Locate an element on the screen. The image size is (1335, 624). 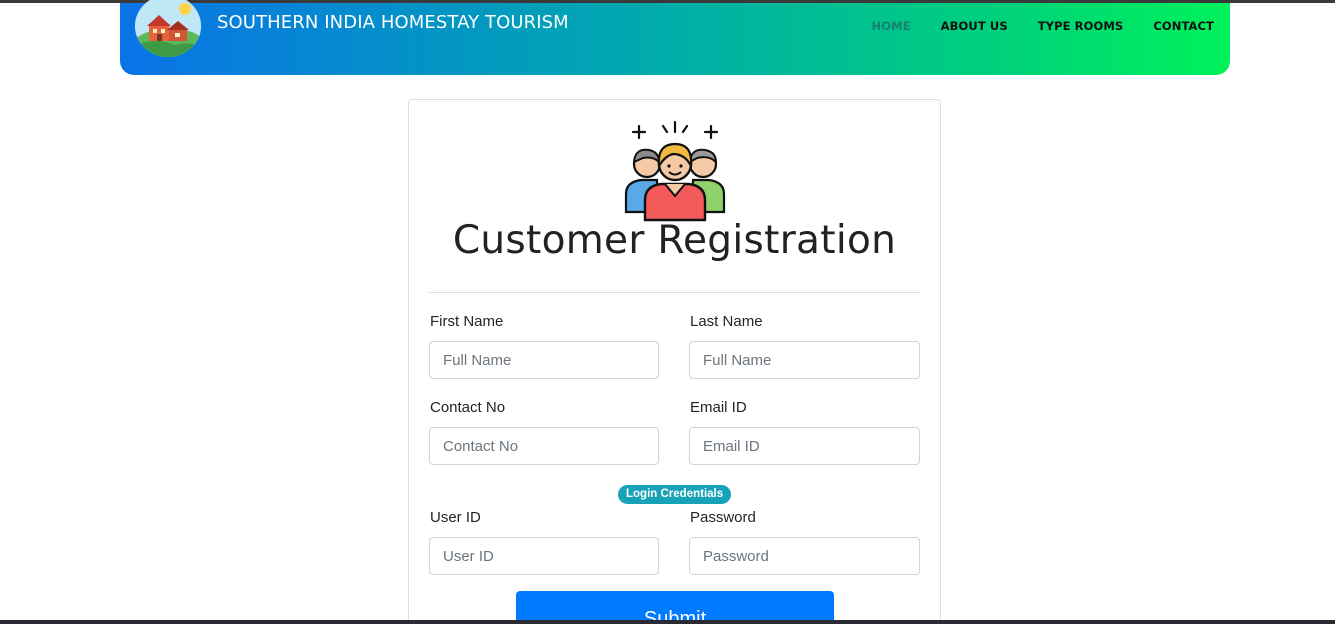
nav-home-link: HOME is located at coordinates (891, 26).